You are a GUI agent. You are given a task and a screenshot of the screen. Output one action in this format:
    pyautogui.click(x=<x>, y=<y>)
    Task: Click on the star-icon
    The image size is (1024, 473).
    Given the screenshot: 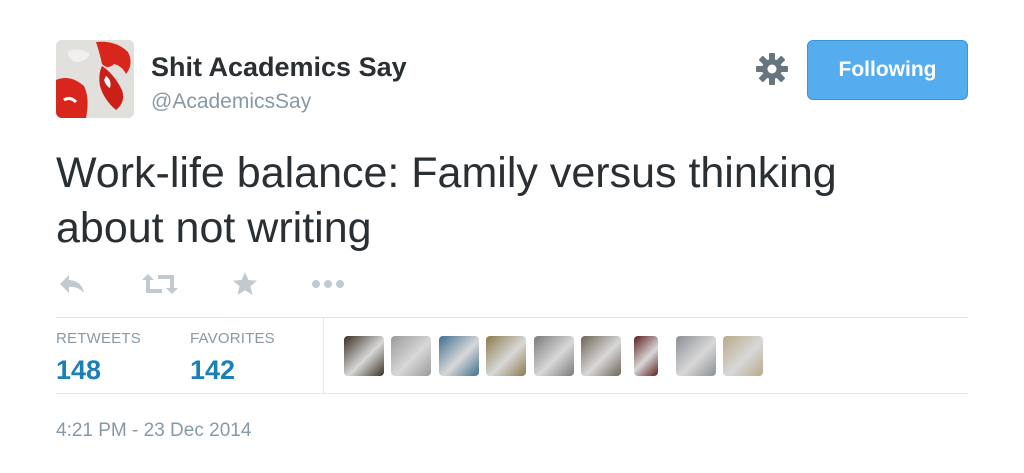 What is the action you would take?
    pyautogui.click(x=245, y=284)
    